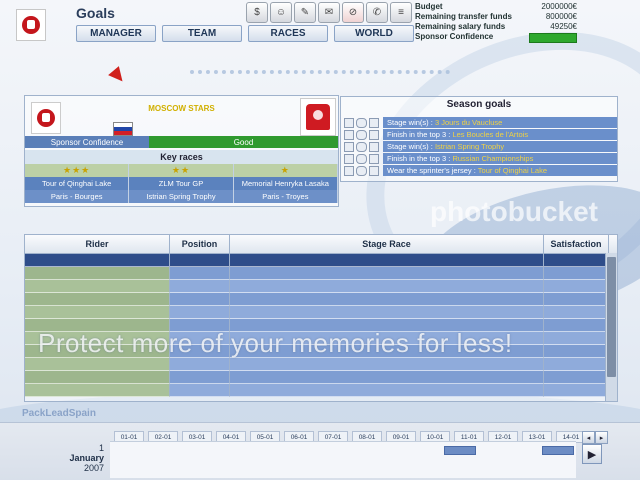  What do you see at coordinates (601, 437) in the screenshot?
I see `timeline-next-button: ▸` at bounding box center [601, 437].